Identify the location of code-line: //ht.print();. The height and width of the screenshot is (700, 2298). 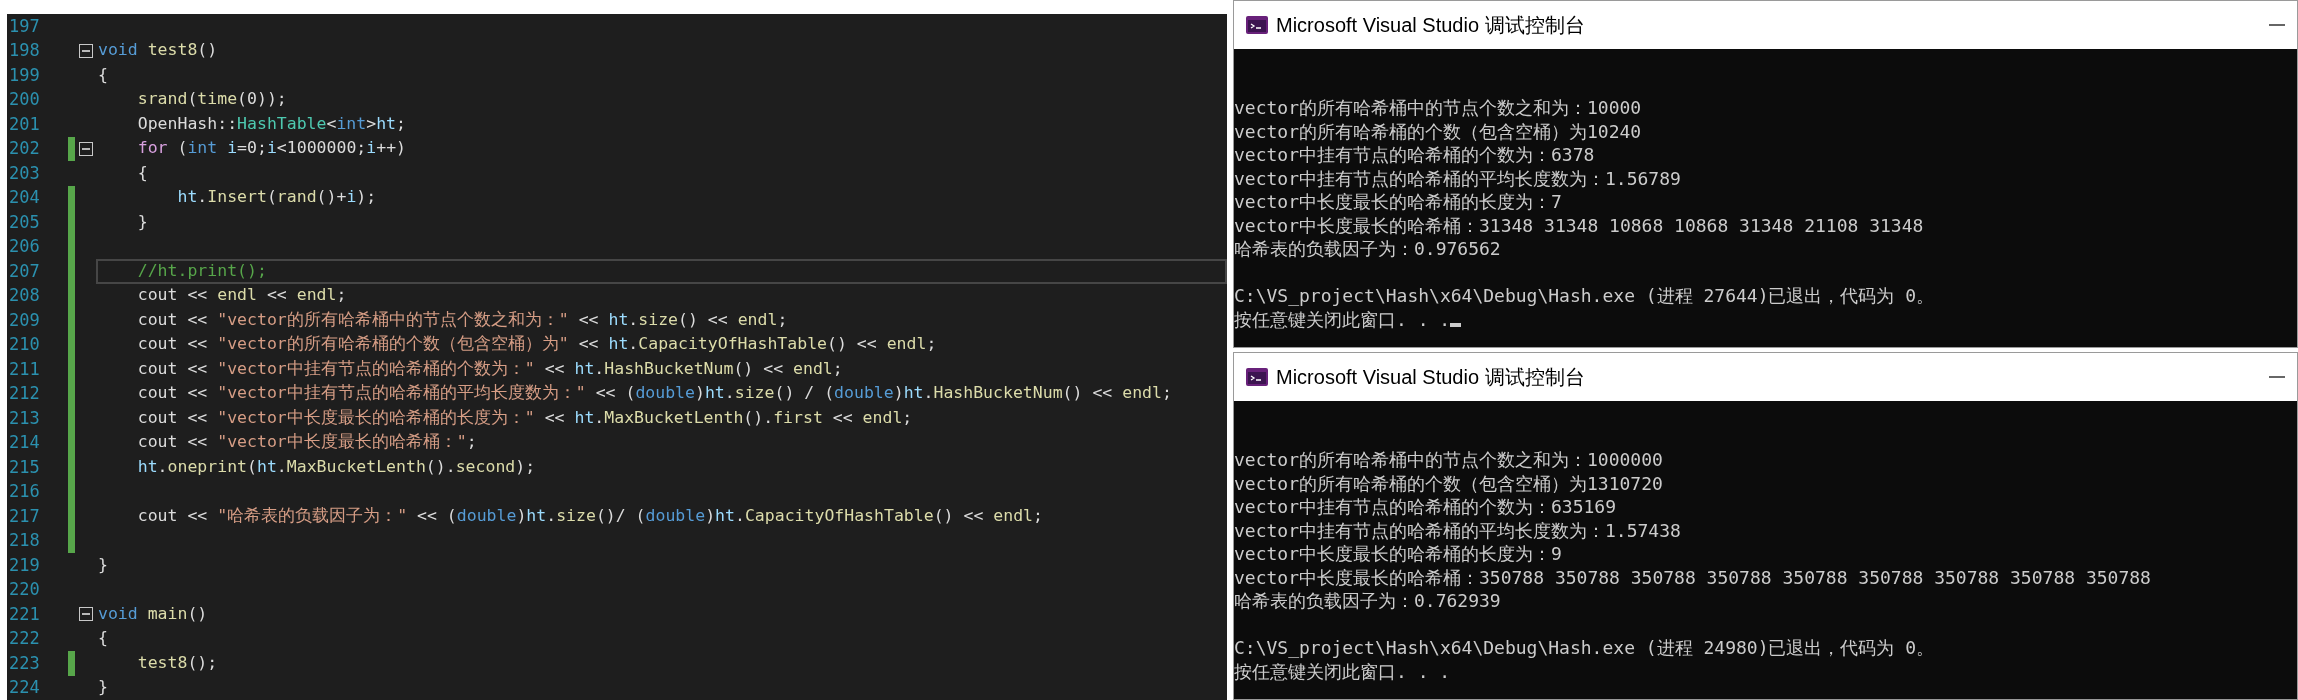
(202, 270).